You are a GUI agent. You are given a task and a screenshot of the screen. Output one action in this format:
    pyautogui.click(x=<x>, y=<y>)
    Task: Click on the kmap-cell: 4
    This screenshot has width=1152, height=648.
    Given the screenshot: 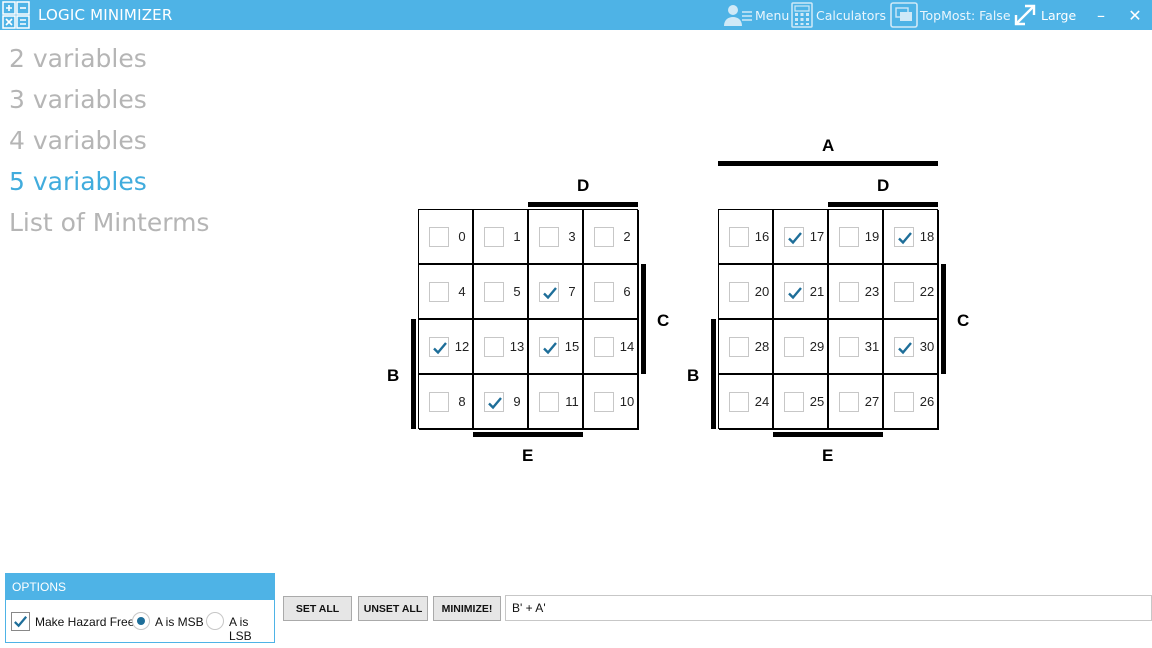 What is the action you would take?
    pyautogui.click(x=446, y=292)
    